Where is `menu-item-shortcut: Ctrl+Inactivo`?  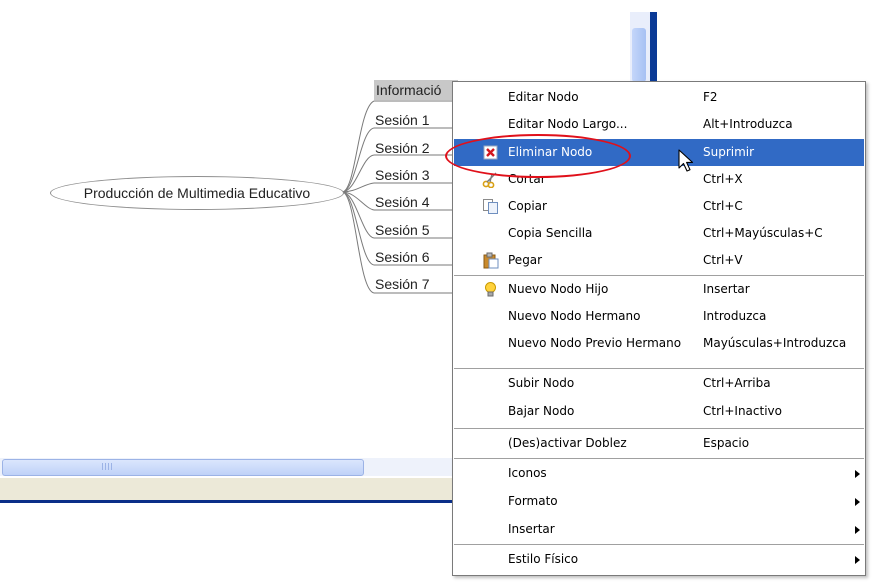 menu-item-shortcut: Ctrl+Inactivo is located at coordinates (742, 411).